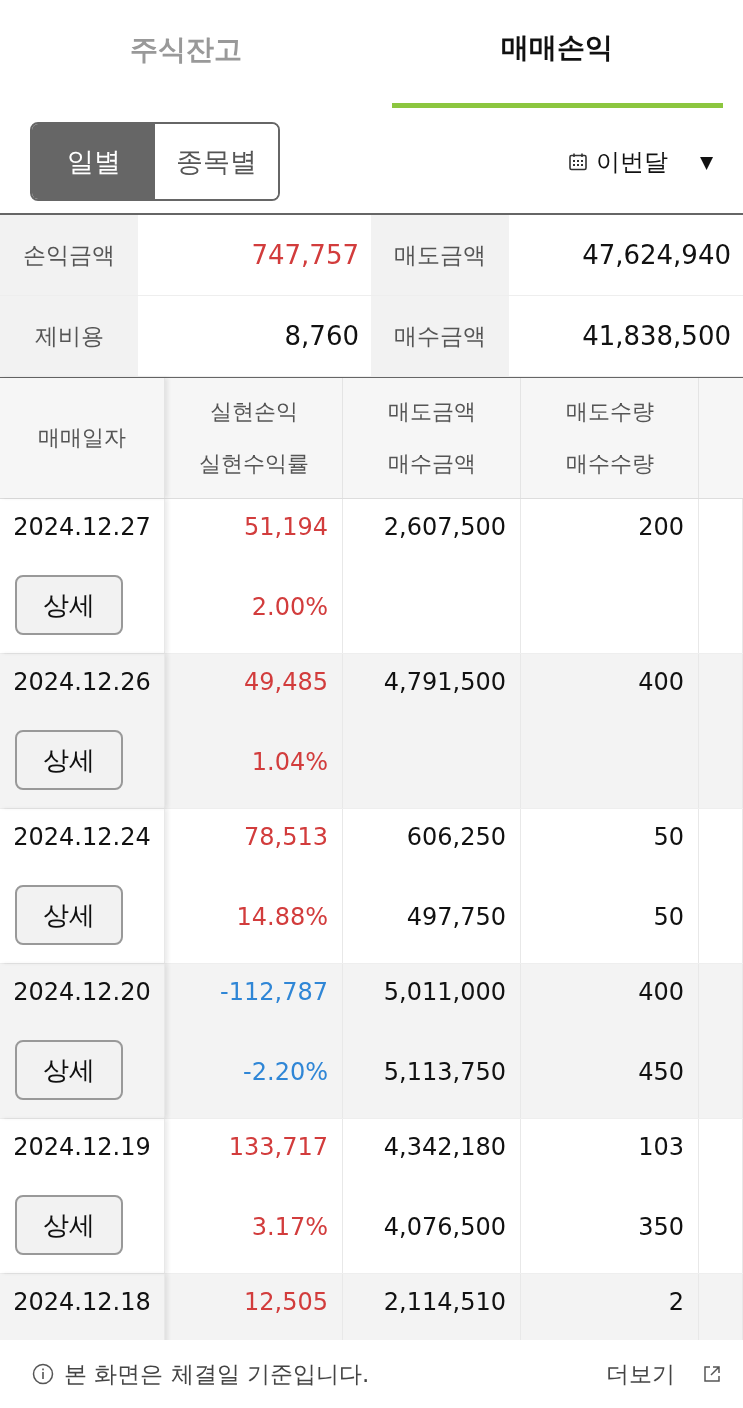 Image resolution: width=743 pixels, height=1408 pixels. Describe the element at coordinates (626, 255) in the screenshot. I see `summary-value: 47,624,940` at that location.